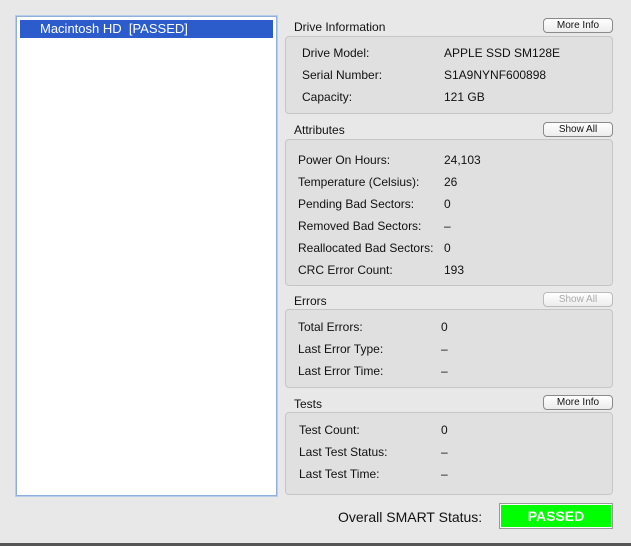  I want to click on field-label: Reallocated Bad Sectors:, so click(366, 248).